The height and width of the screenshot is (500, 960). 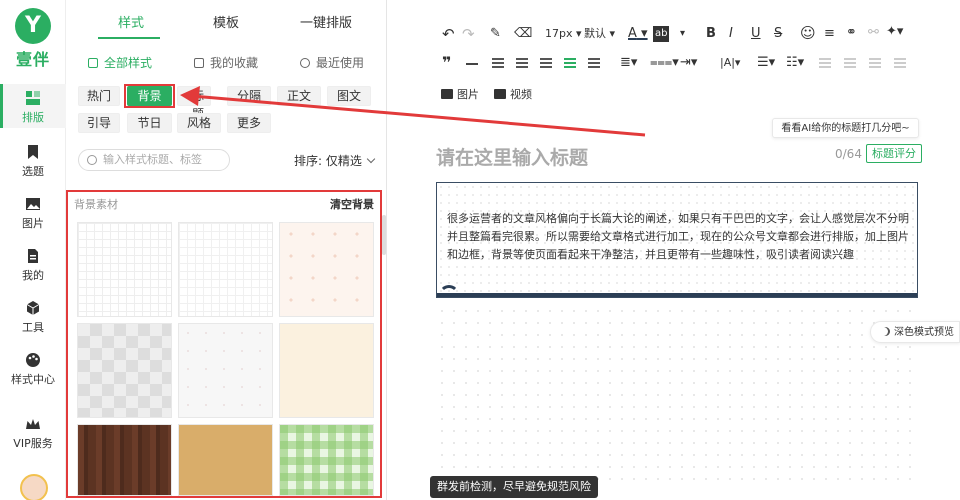 I want to click on tag-divider: 分隔, so click(x=249, y=96).